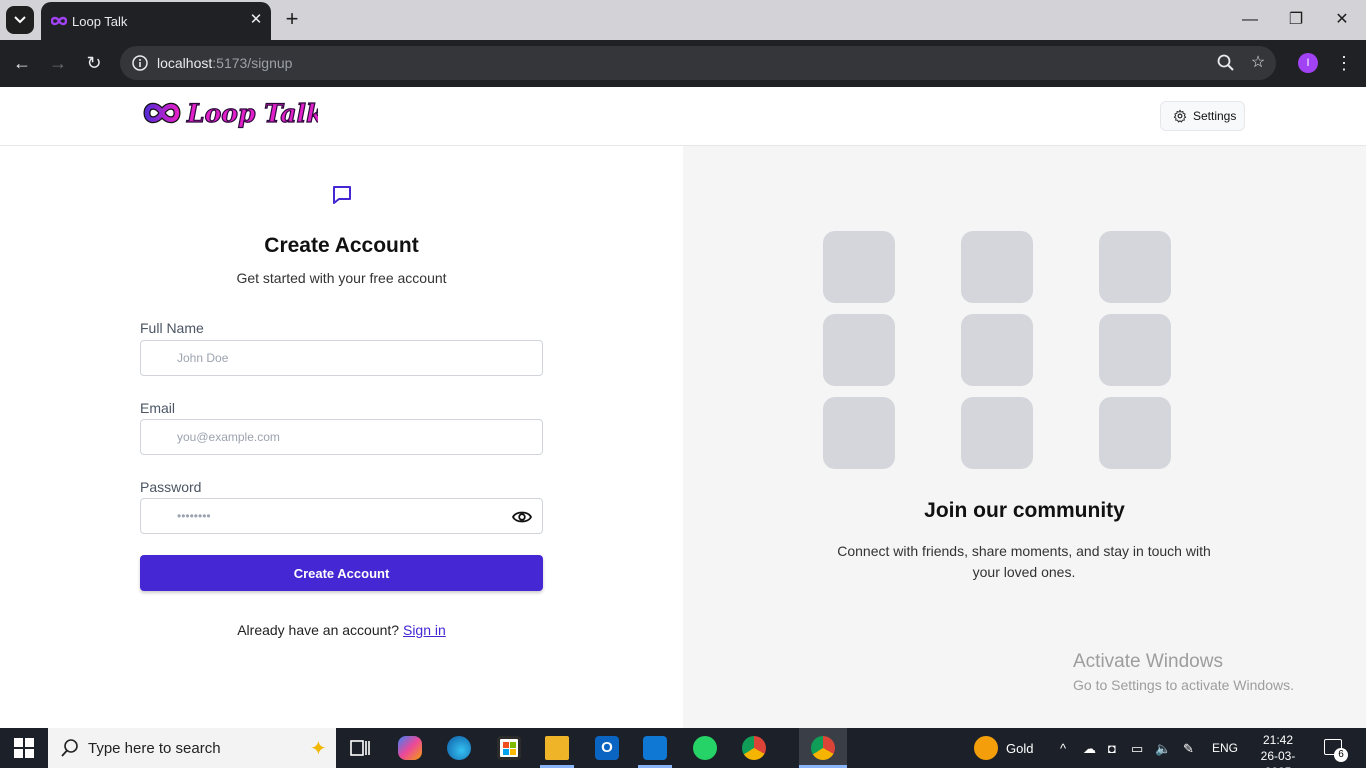  I want to click on zoom-icon, so click(1226, 63).